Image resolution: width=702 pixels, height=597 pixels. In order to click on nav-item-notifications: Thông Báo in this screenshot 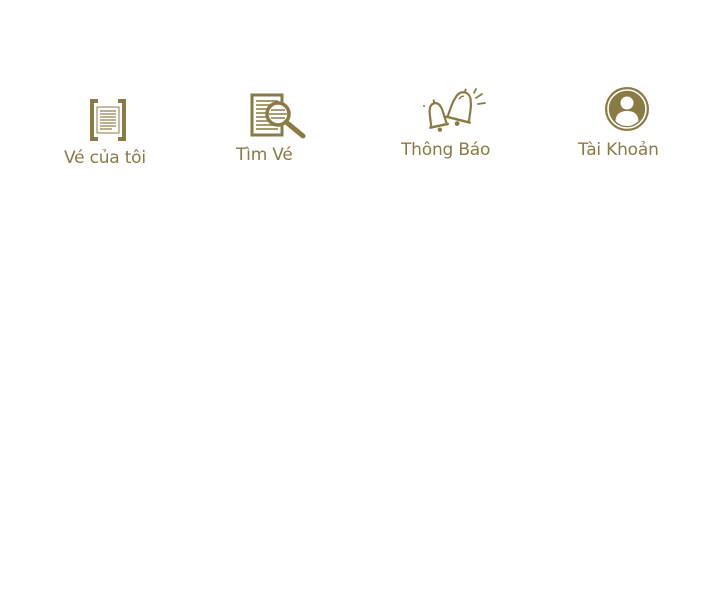, I will do `click(452, 124)`.